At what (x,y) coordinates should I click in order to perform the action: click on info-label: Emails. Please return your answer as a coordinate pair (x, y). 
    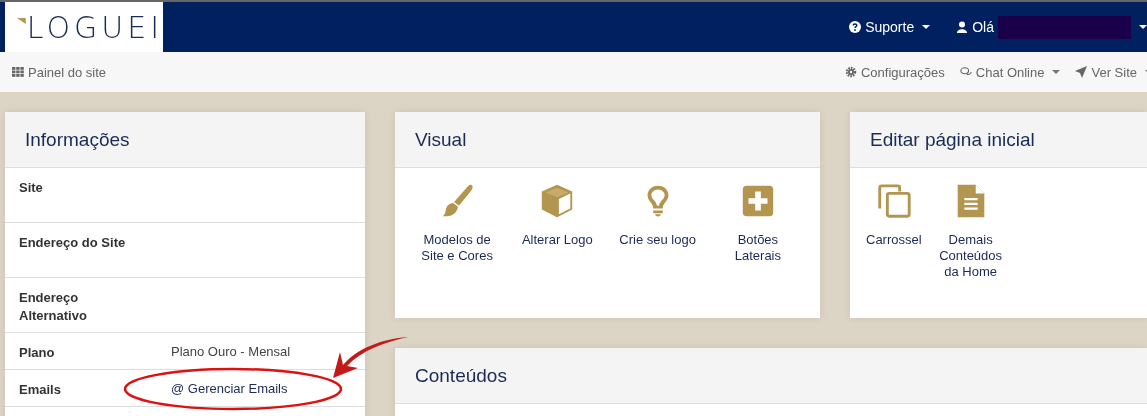
    Looking at the image, I should click on (40, 390).